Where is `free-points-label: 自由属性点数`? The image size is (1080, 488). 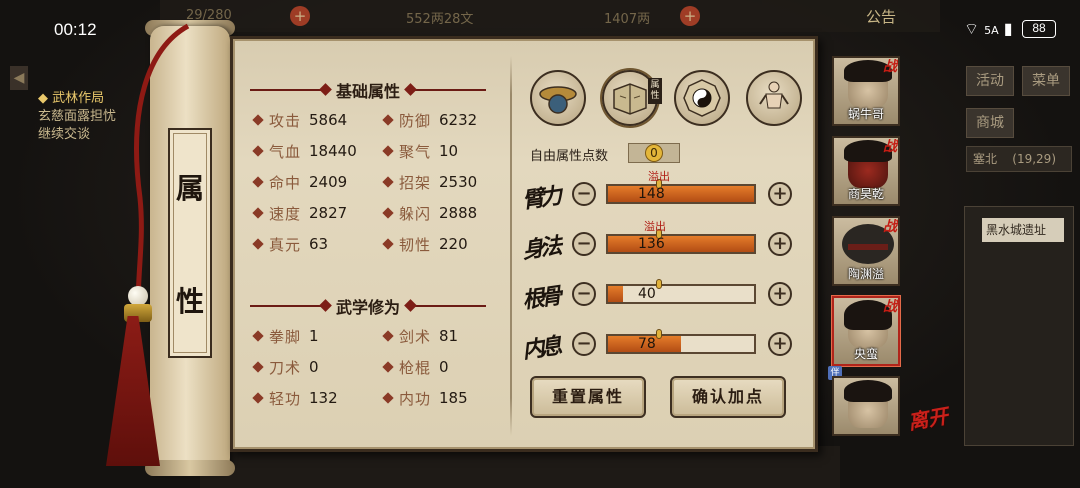
free-points-label: 自由属性点数 is located at coordinates (569, 156).